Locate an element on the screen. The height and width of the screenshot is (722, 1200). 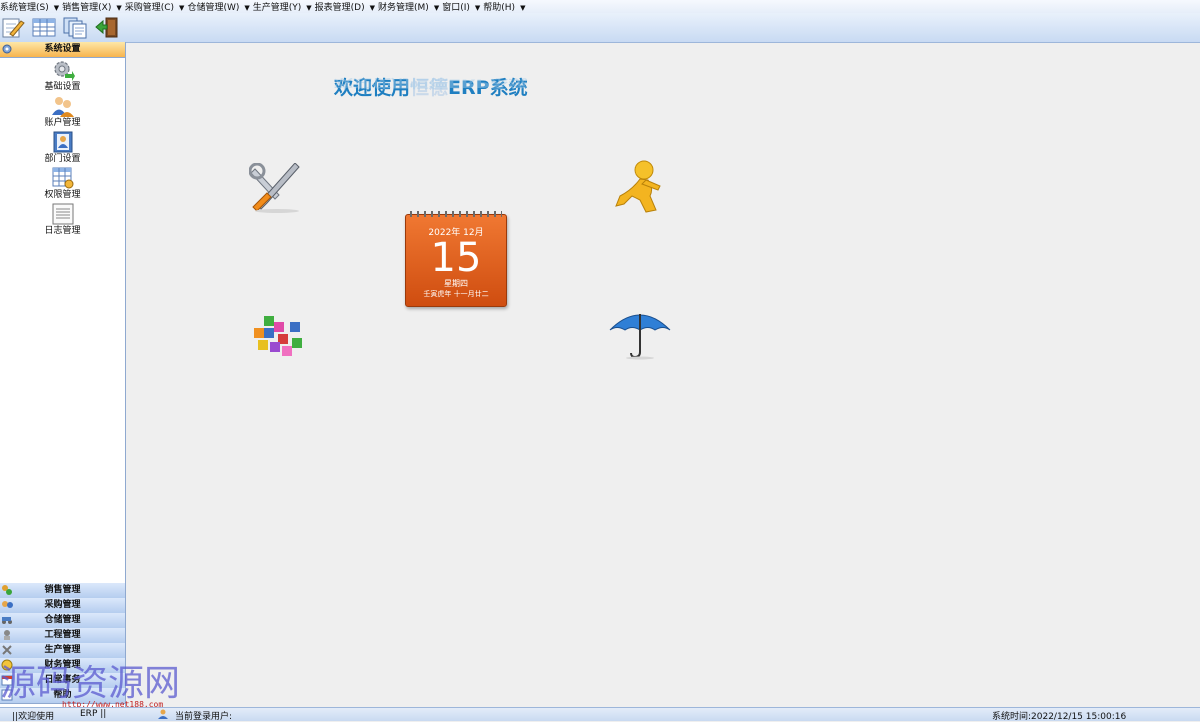
menu-label: 帮助(H) is located at coordinates (499, 8).